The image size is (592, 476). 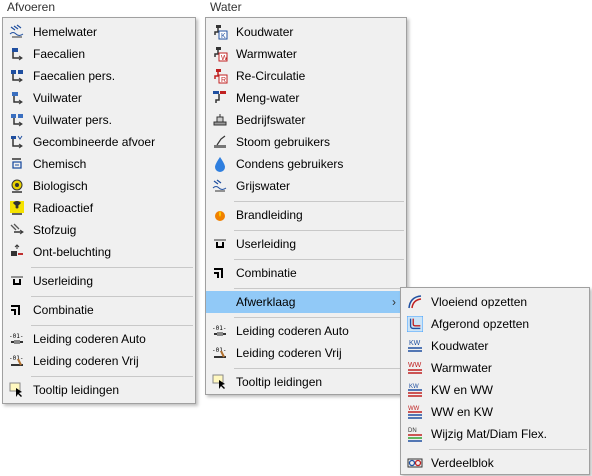 I want to click on steam-icon, so click(x=220, y=141).